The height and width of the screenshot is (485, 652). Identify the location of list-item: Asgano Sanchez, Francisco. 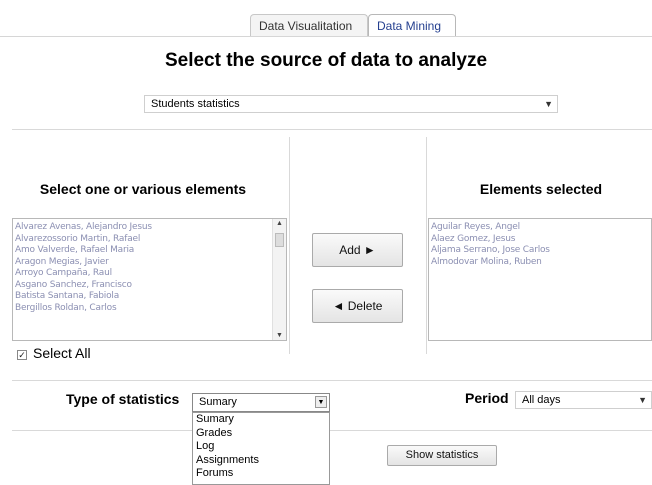
(149, 286).